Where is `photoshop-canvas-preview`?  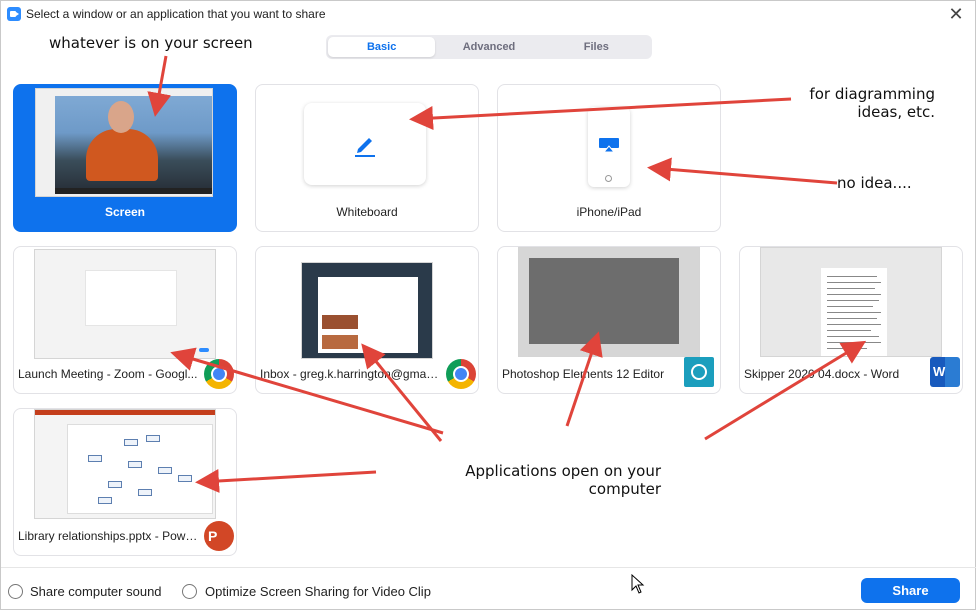
photoshop-canvas-preview is located at coordinates (604, 301).